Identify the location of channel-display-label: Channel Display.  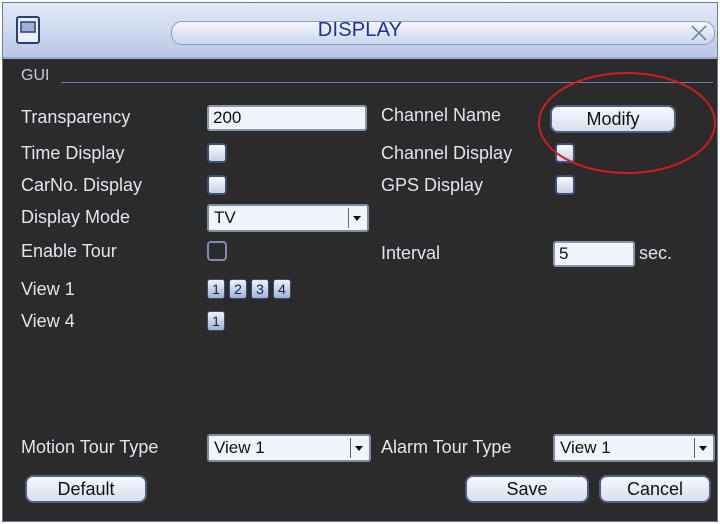
(447, 153).